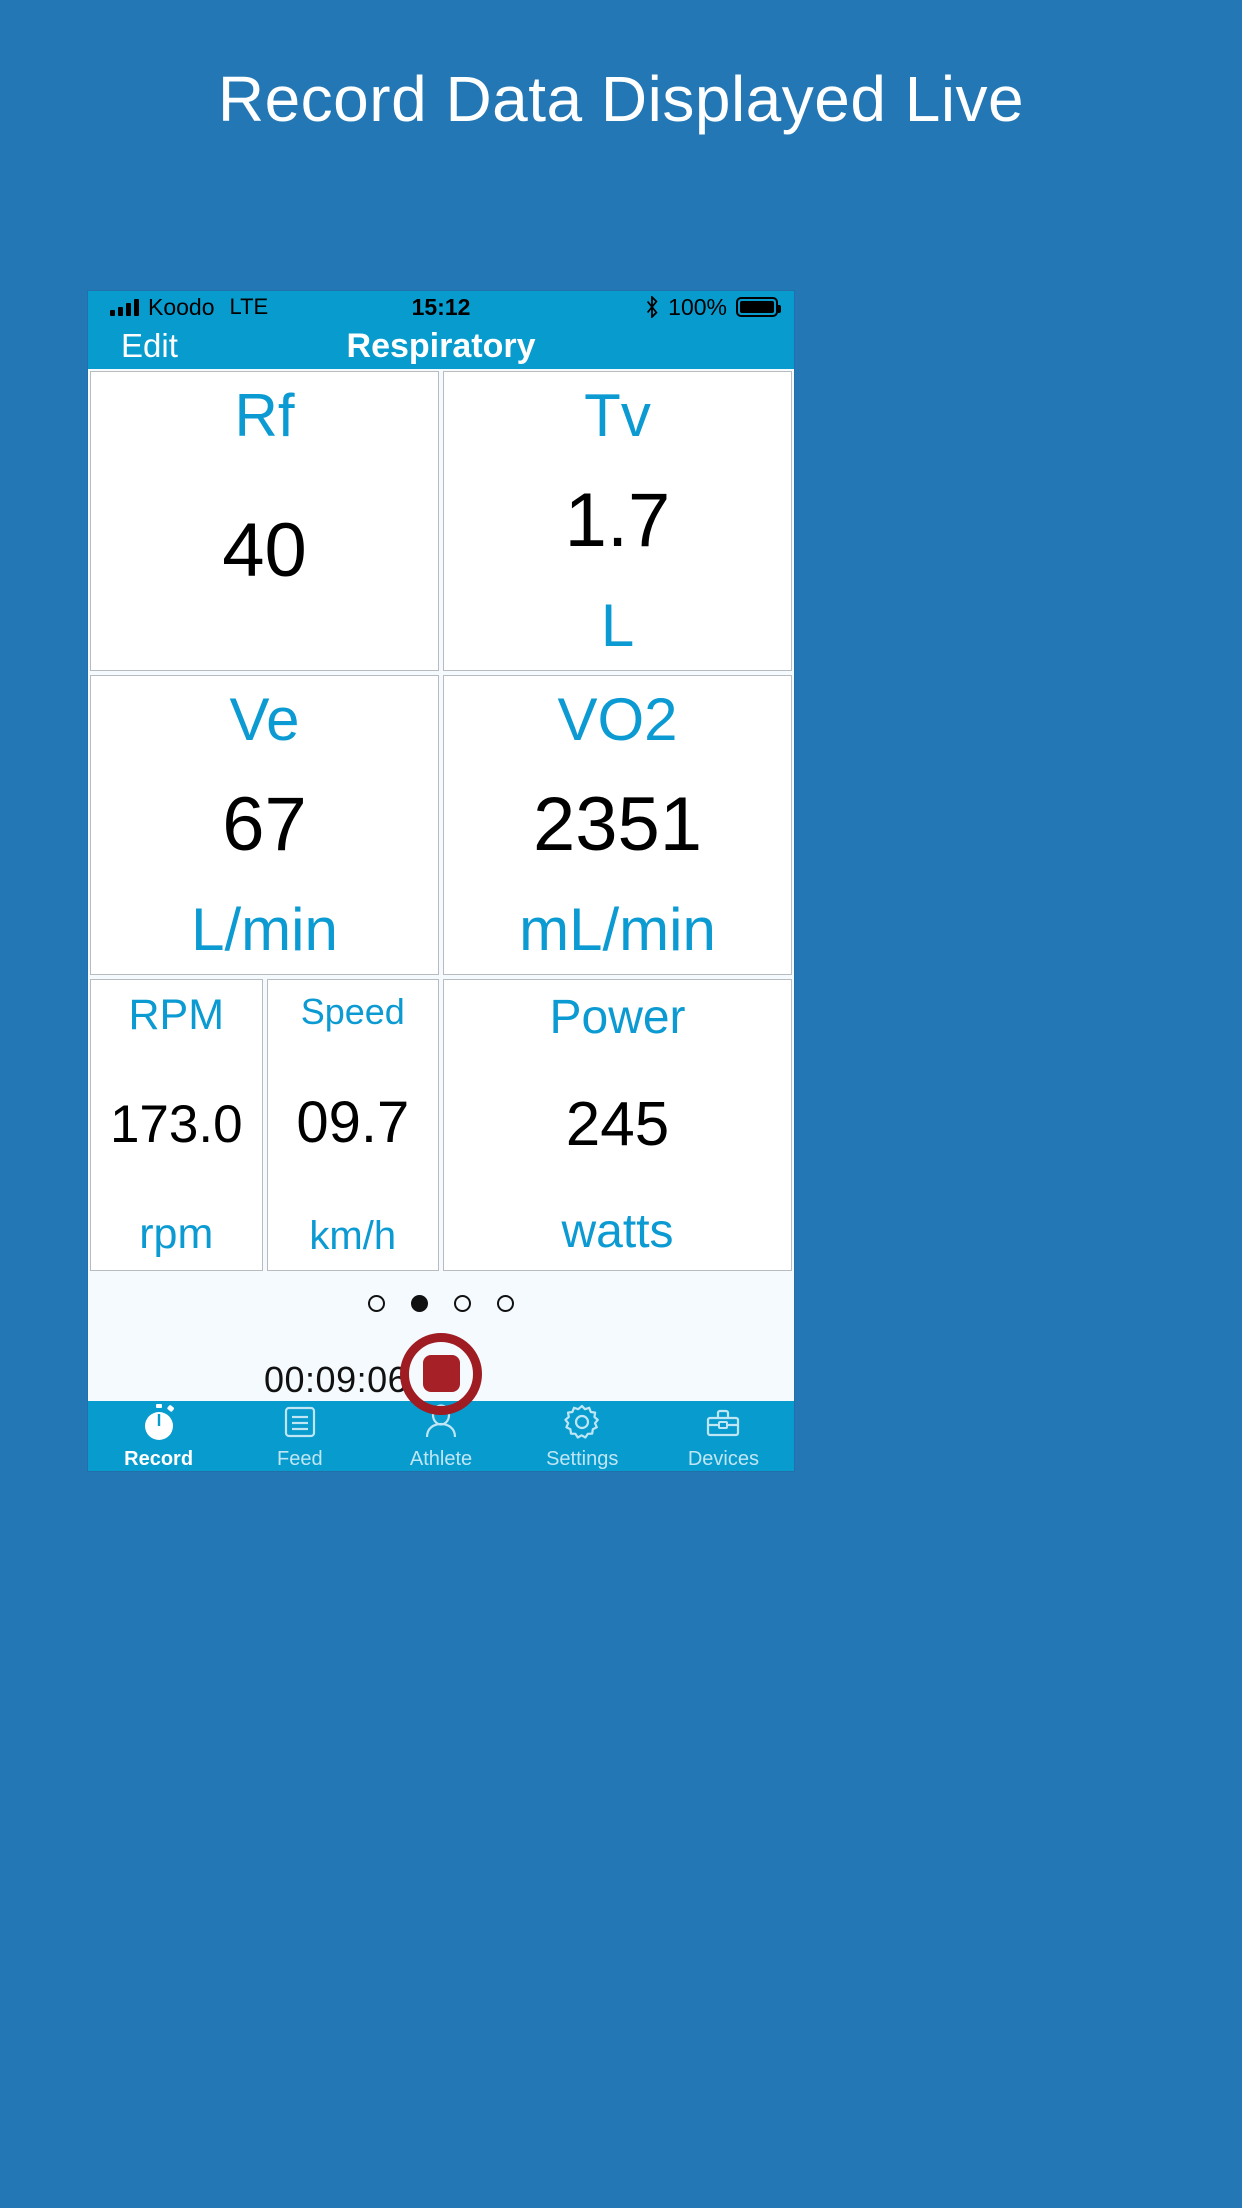  Describe the element at coordinates (441, 520) in the screenshot. I see `metric-row-1: Rf 40 Tv 1.7 L` at that location.